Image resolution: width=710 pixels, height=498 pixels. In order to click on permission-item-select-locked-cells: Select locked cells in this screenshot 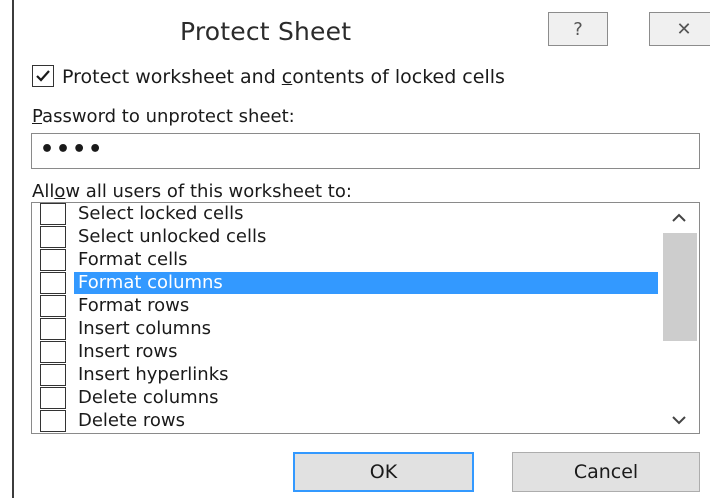, I will do `click(347, 214)`.